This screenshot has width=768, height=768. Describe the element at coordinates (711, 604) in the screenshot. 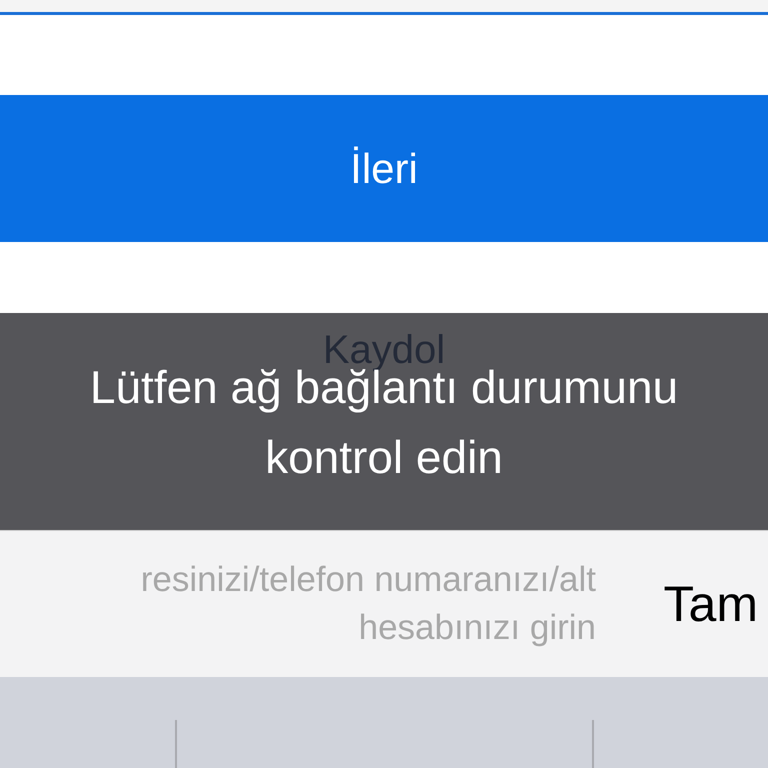

I see `done-button: Tam` at that location.